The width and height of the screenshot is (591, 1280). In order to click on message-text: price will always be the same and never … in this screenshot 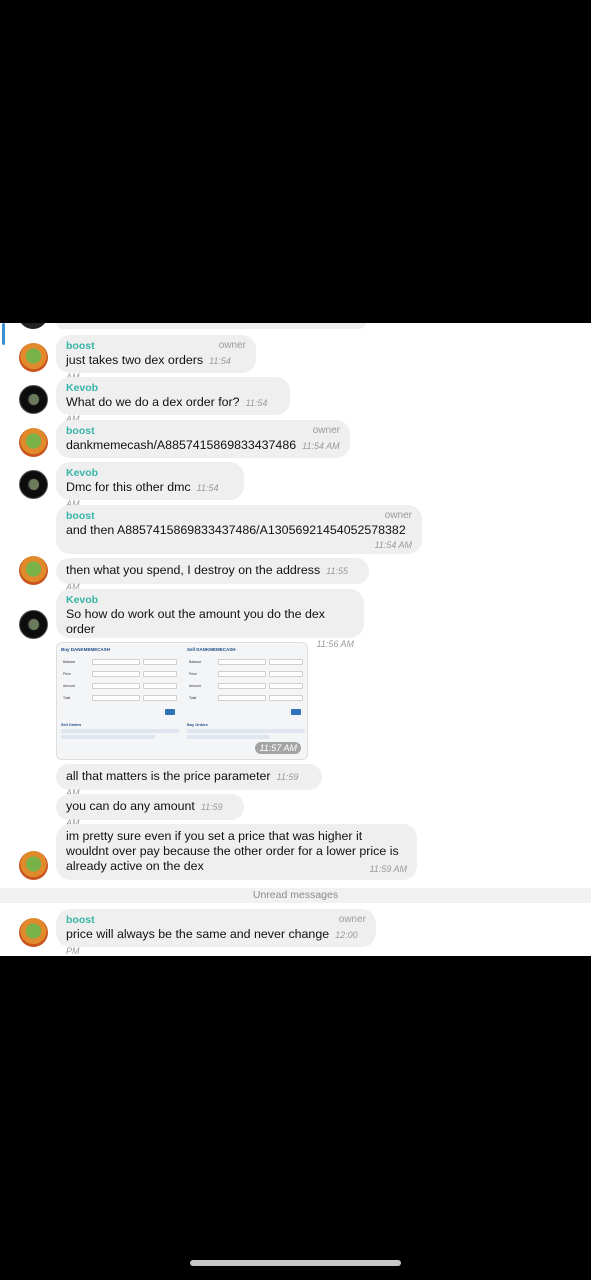, I will do `click(198, 934)`.